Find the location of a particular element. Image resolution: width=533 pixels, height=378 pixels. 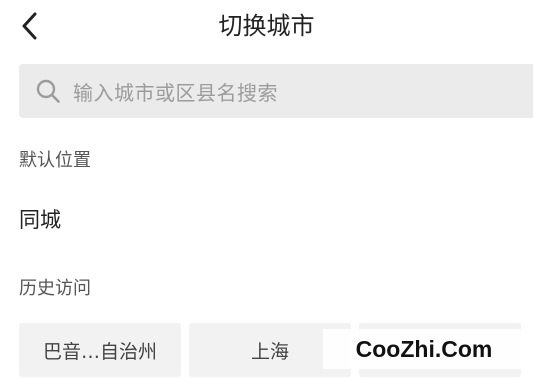

search-icon is located at coordinates (48, 91).